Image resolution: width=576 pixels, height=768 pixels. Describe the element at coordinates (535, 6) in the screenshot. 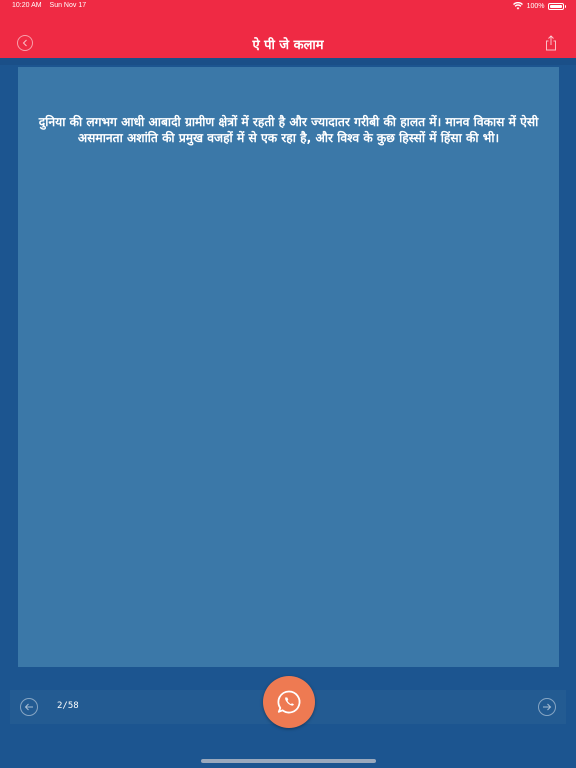

I see `battery-percent: 100%` at that location.